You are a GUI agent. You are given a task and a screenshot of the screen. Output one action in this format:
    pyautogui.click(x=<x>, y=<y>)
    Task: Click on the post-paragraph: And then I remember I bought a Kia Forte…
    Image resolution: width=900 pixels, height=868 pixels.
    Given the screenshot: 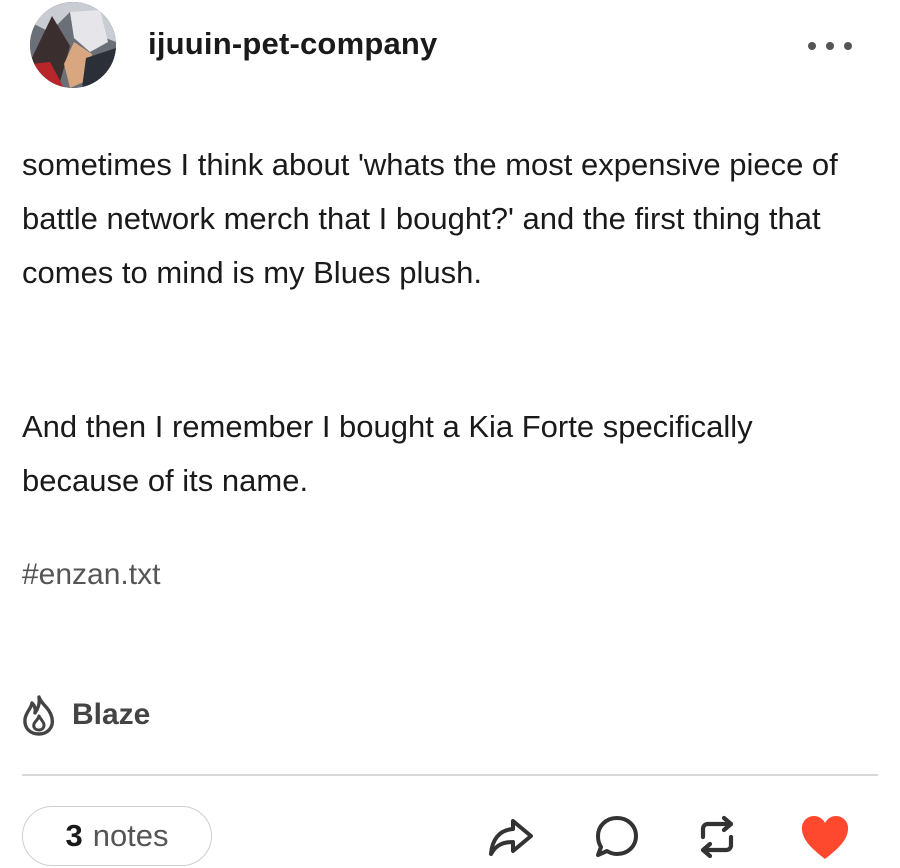 What is the action you would take?
    pyautogui.click(x=387, y=453)
    